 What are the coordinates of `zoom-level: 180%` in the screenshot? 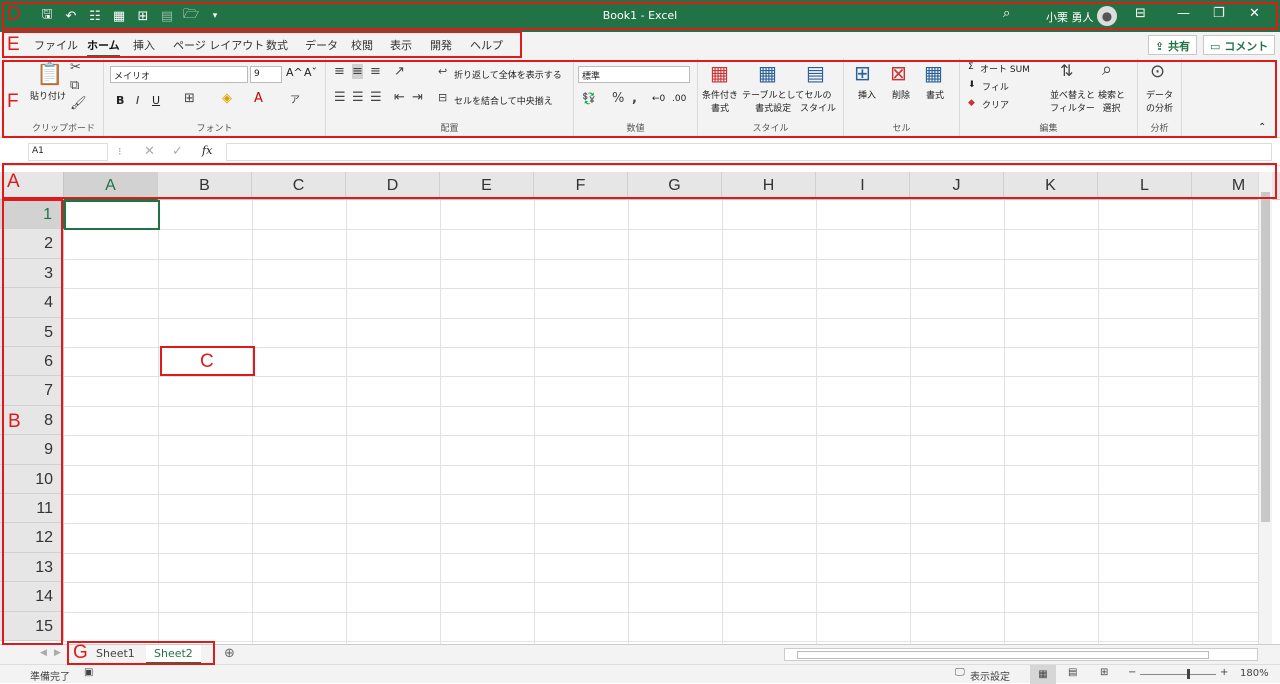 It's located at (1254, 673).